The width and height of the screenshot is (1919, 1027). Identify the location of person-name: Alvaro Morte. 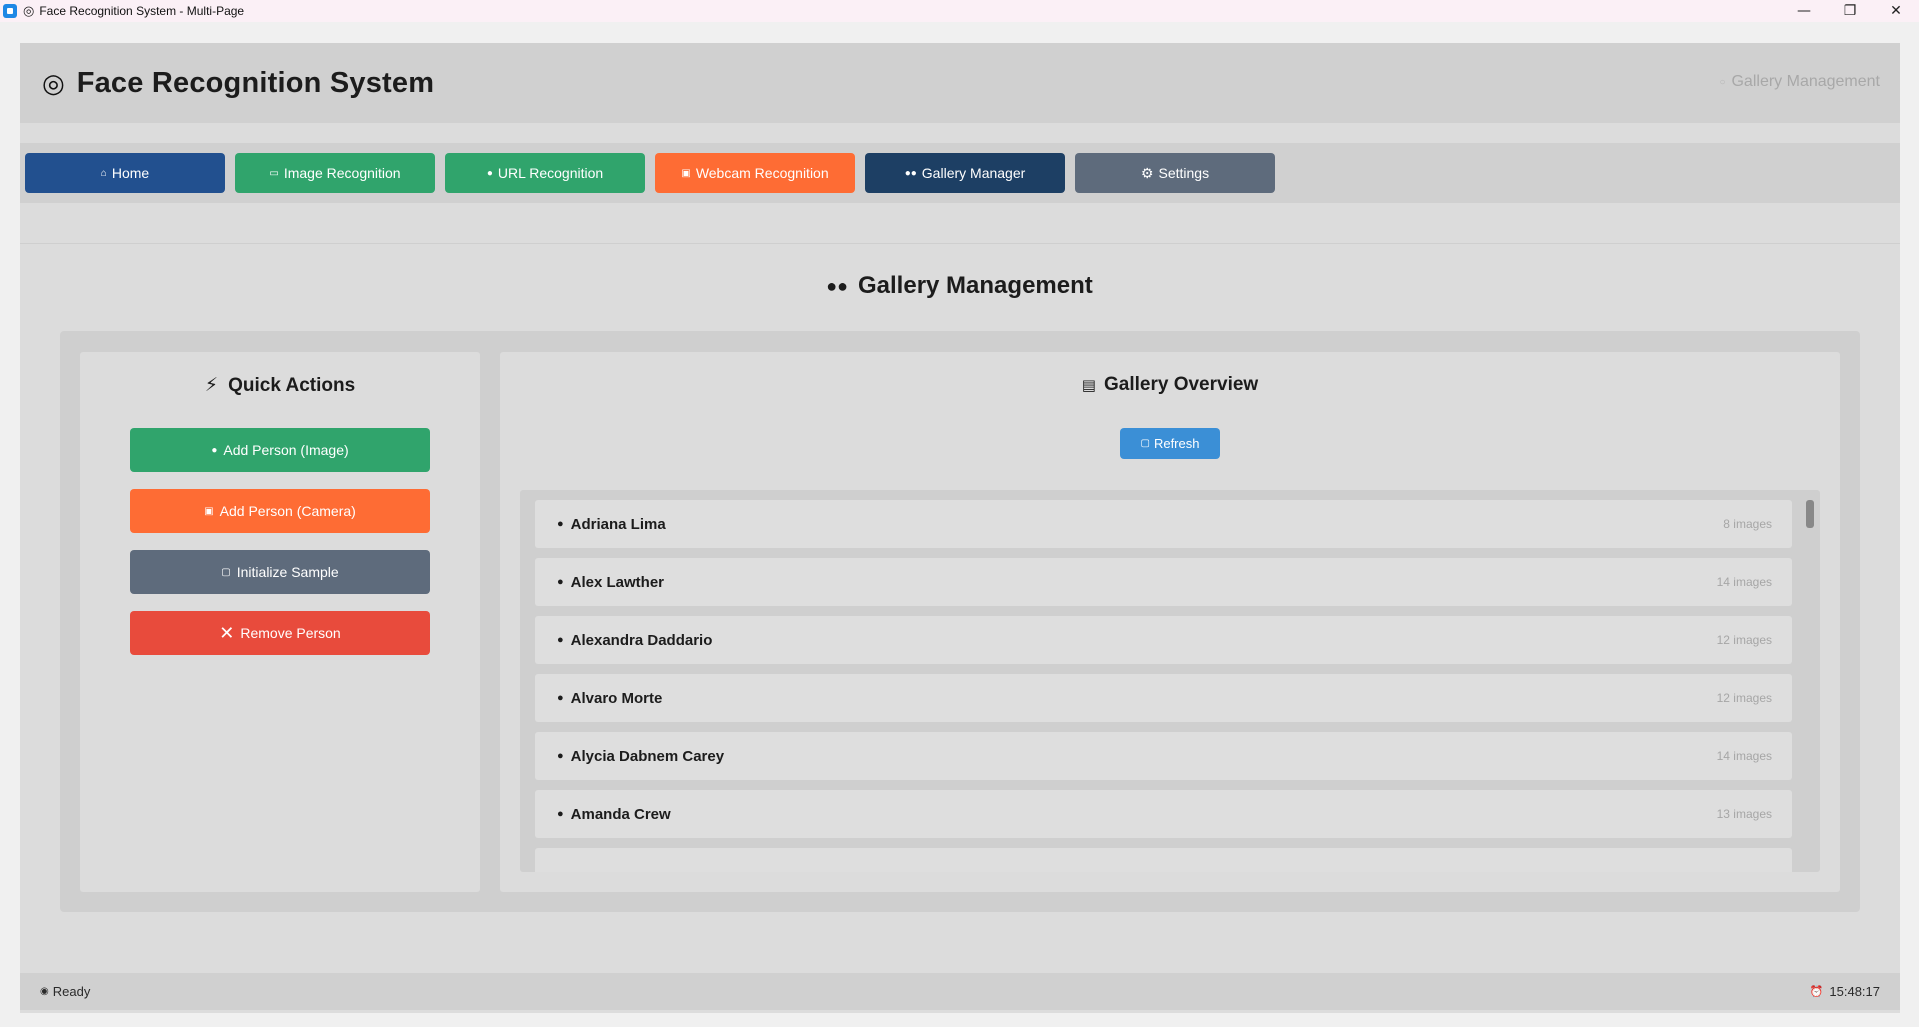
(616, 698).